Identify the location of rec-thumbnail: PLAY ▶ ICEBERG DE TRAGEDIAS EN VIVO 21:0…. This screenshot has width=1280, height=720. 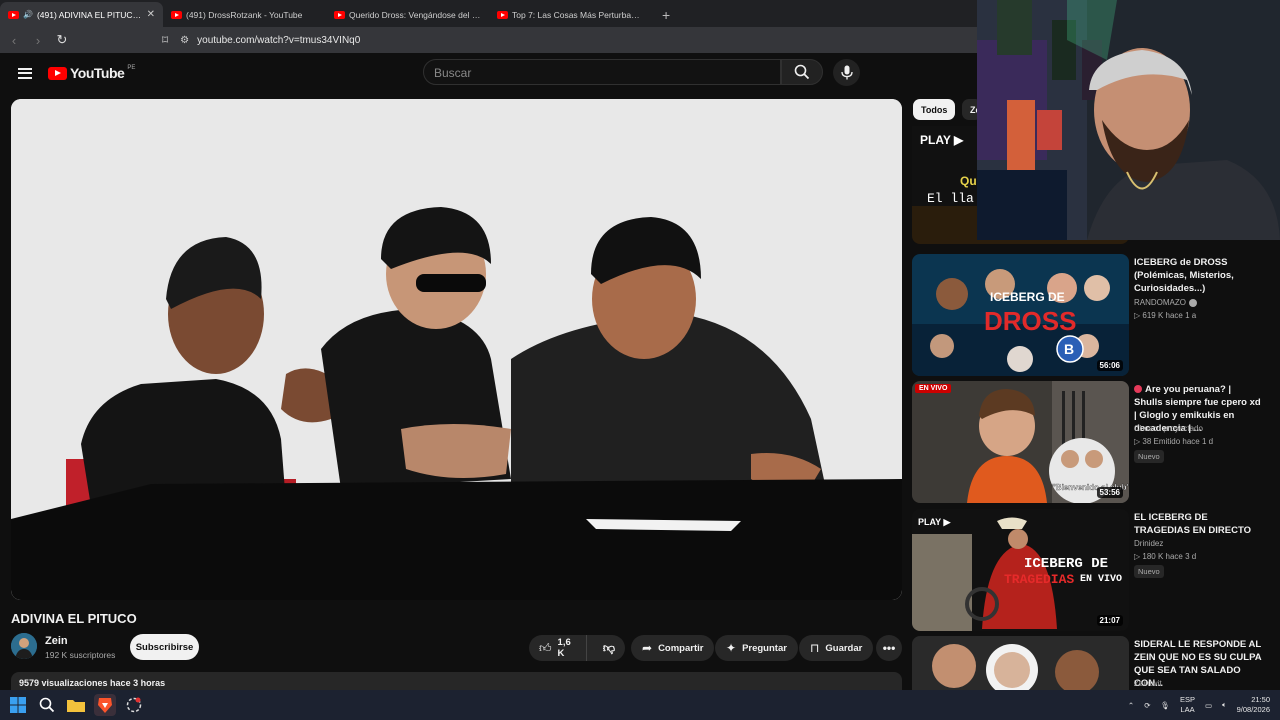
(1020, 570).